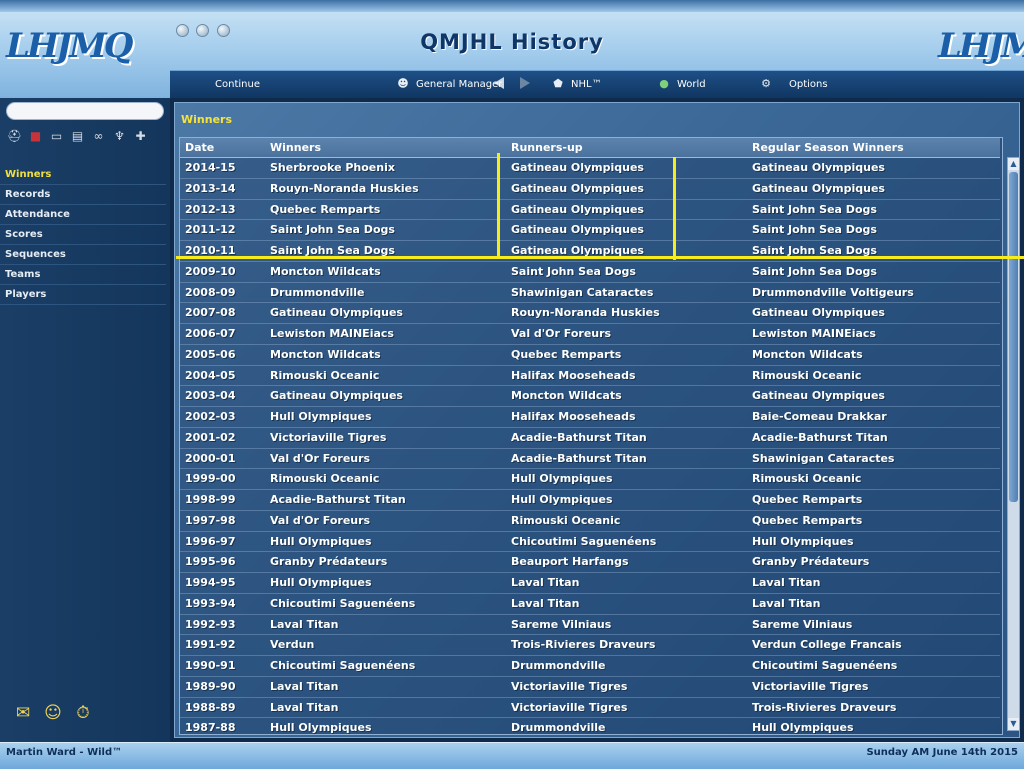 The height and width of the screenshot is (769, 1024). Describe the element at coordinates (561, 333) in the screenshot. I see `runners-up-cell: Val d'Or Foreurs` at that location.